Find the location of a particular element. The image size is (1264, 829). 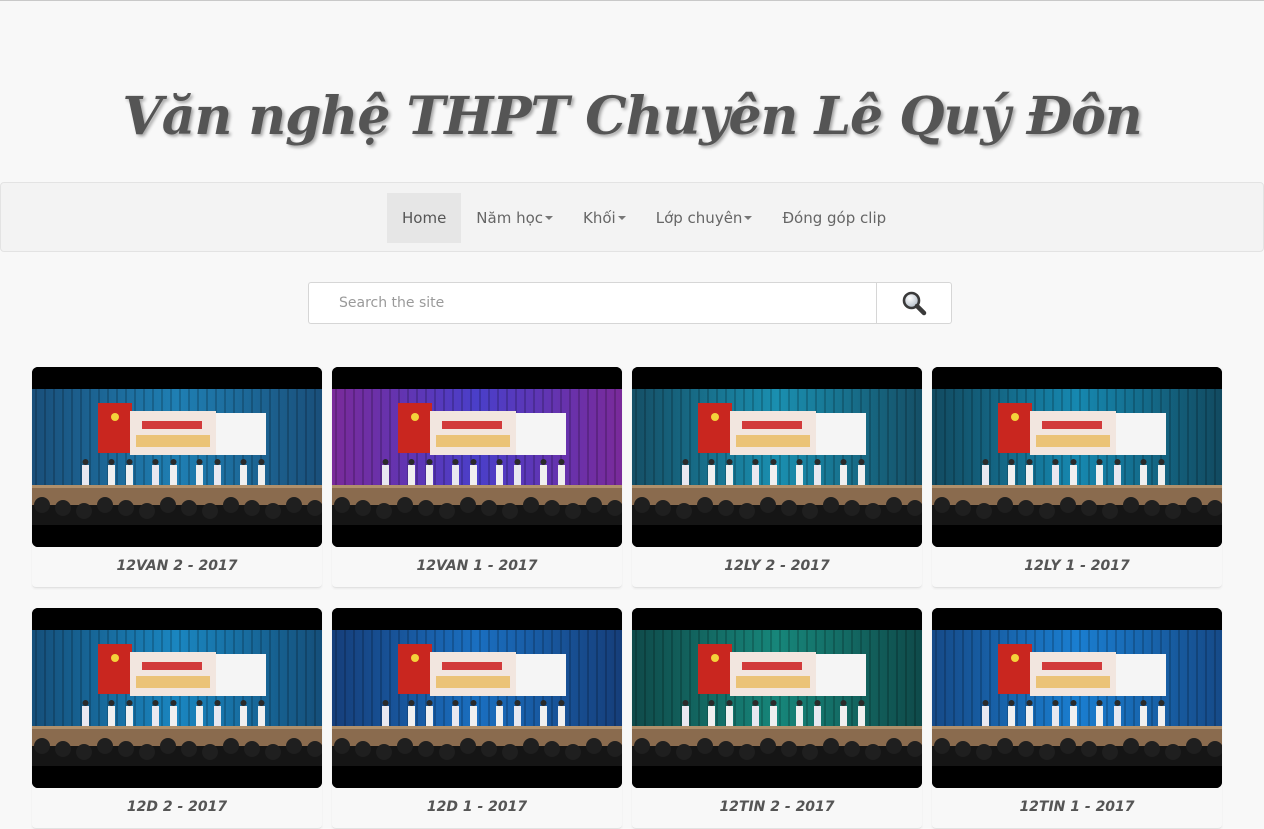

nav-item-nam-hoc: Năm học is located at coordinates (514, 218).